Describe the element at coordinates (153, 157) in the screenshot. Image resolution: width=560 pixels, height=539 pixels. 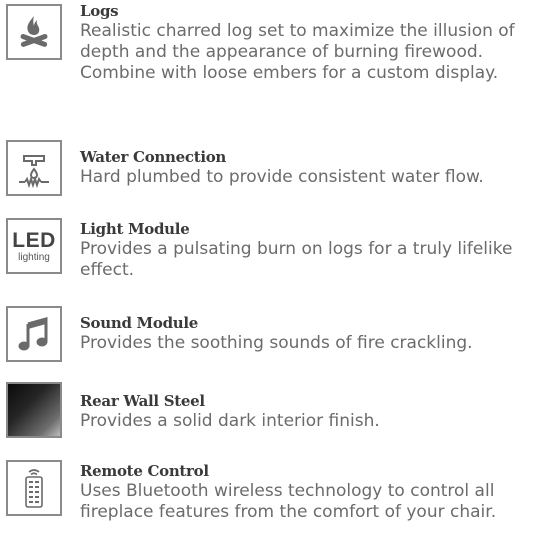
I see `feature-title: Water Connection` at that location.